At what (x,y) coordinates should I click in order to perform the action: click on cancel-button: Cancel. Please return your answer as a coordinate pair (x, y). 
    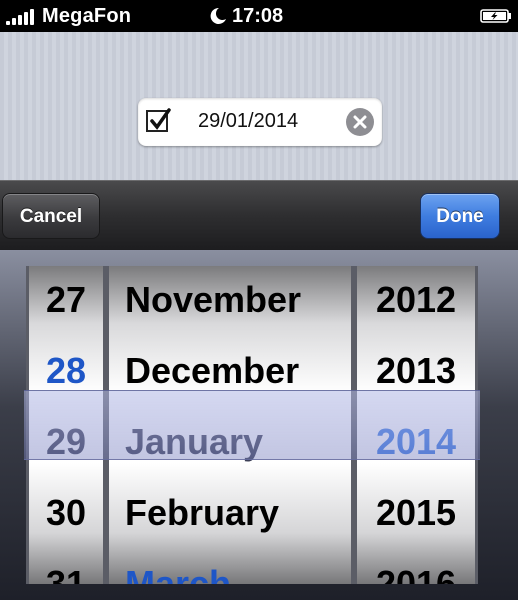
    Looking at the image, I should click on (51, 216).